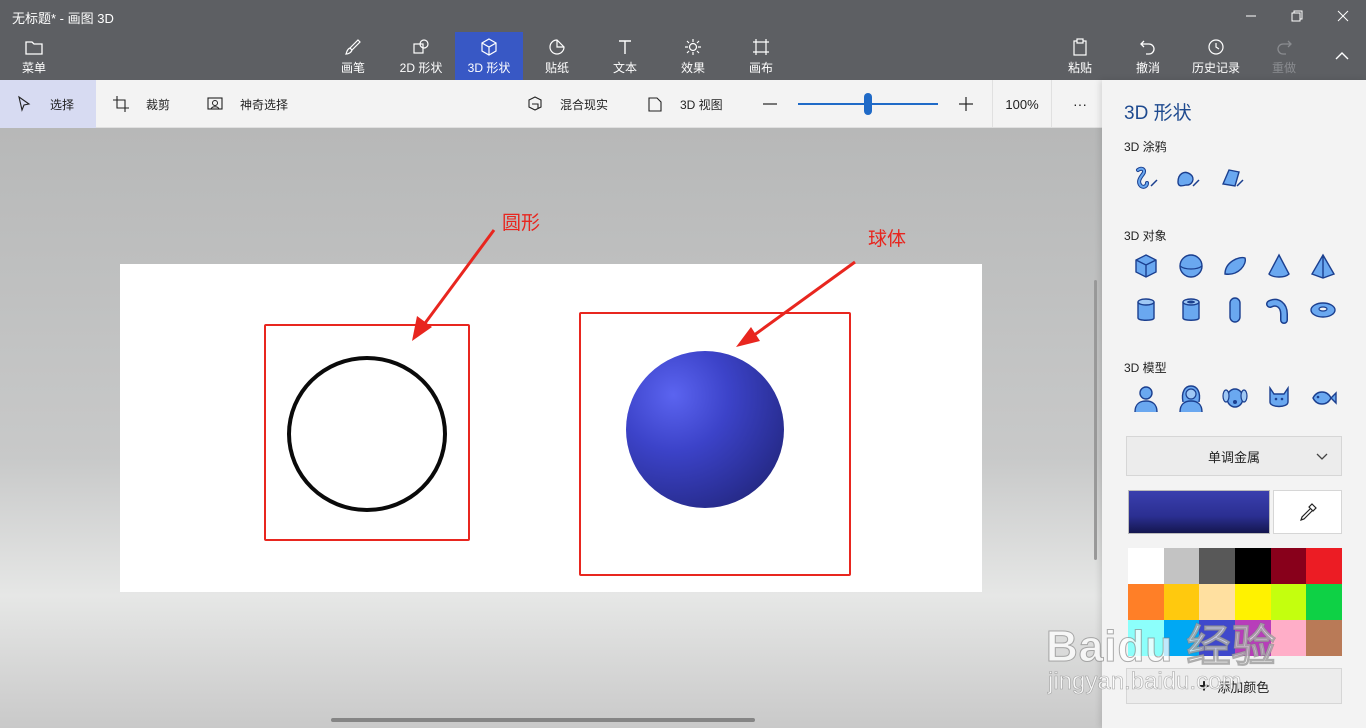 The height and width of the screenshot is (728, 1366). Describe the element at coordinates (1283, 67) in the screenshot. I see `redo-label: 重做` at that location.